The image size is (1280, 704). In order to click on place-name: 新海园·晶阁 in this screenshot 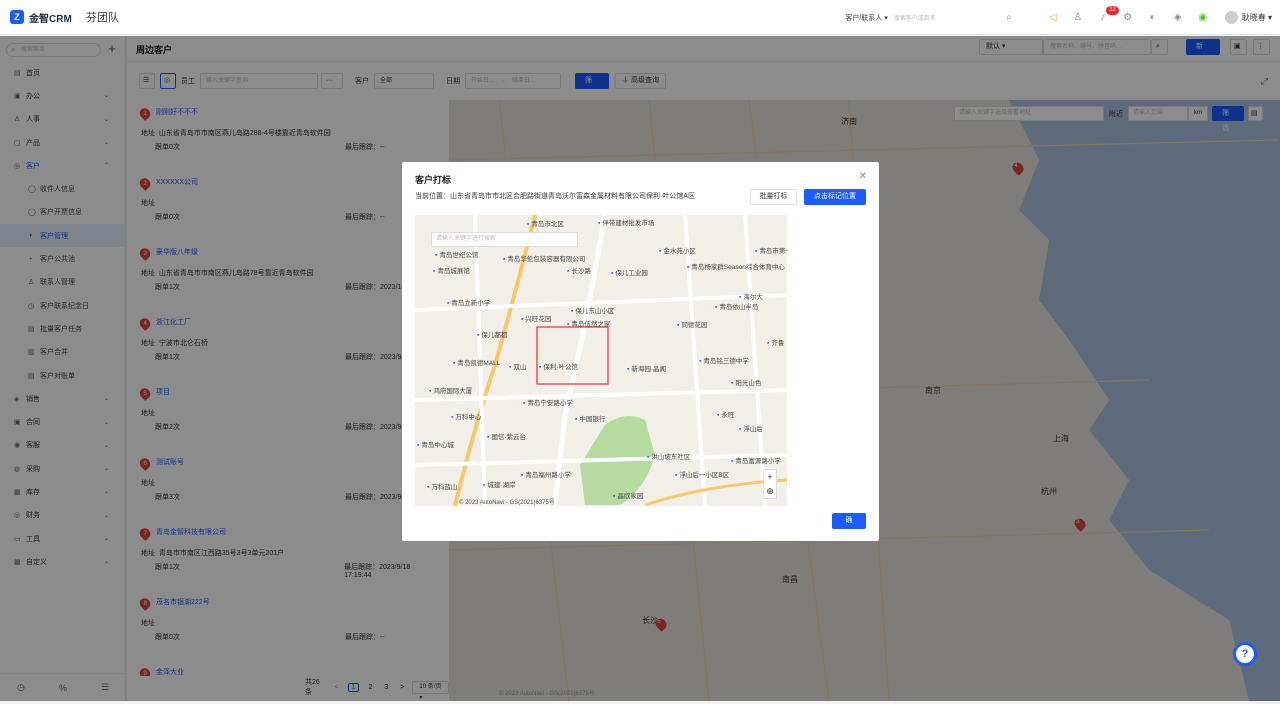, I will do `click(648, 369)`.